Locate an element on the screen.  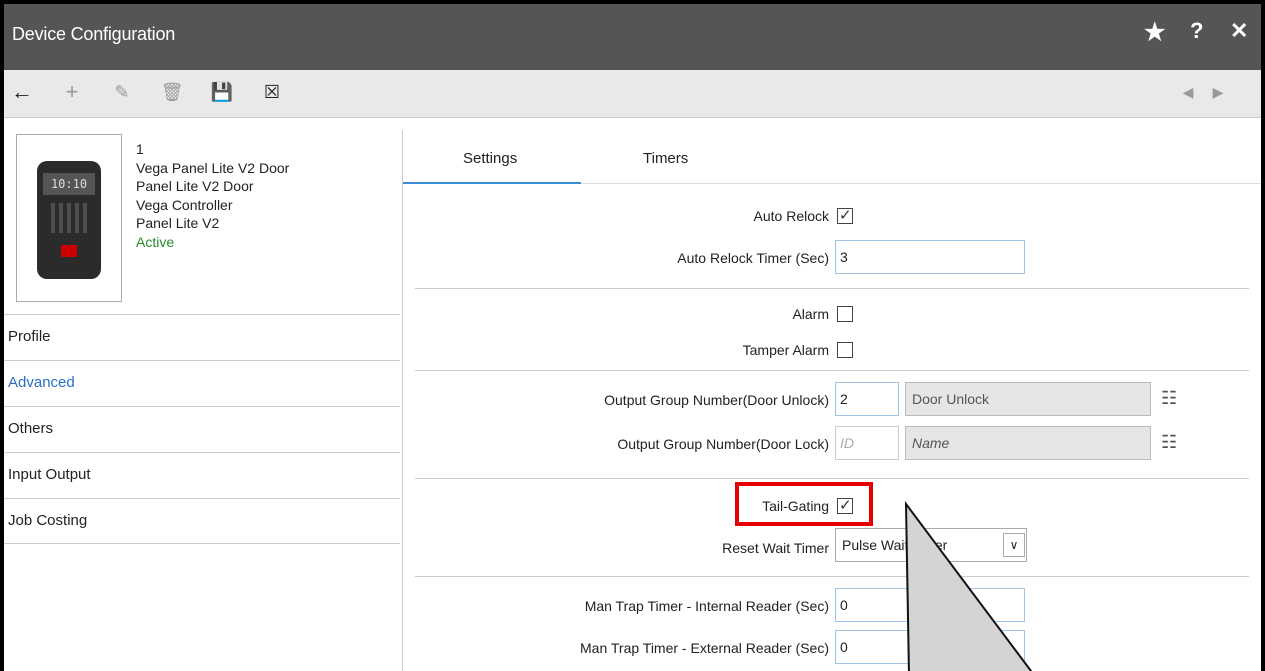
callout-shape is located at coordinates (968, 585).